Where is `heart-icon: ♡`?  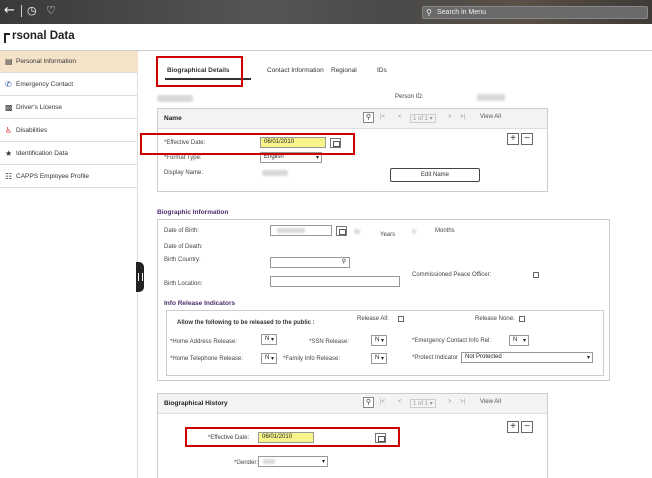 heart-icon: ♡ is located at coordinates (51, 11).